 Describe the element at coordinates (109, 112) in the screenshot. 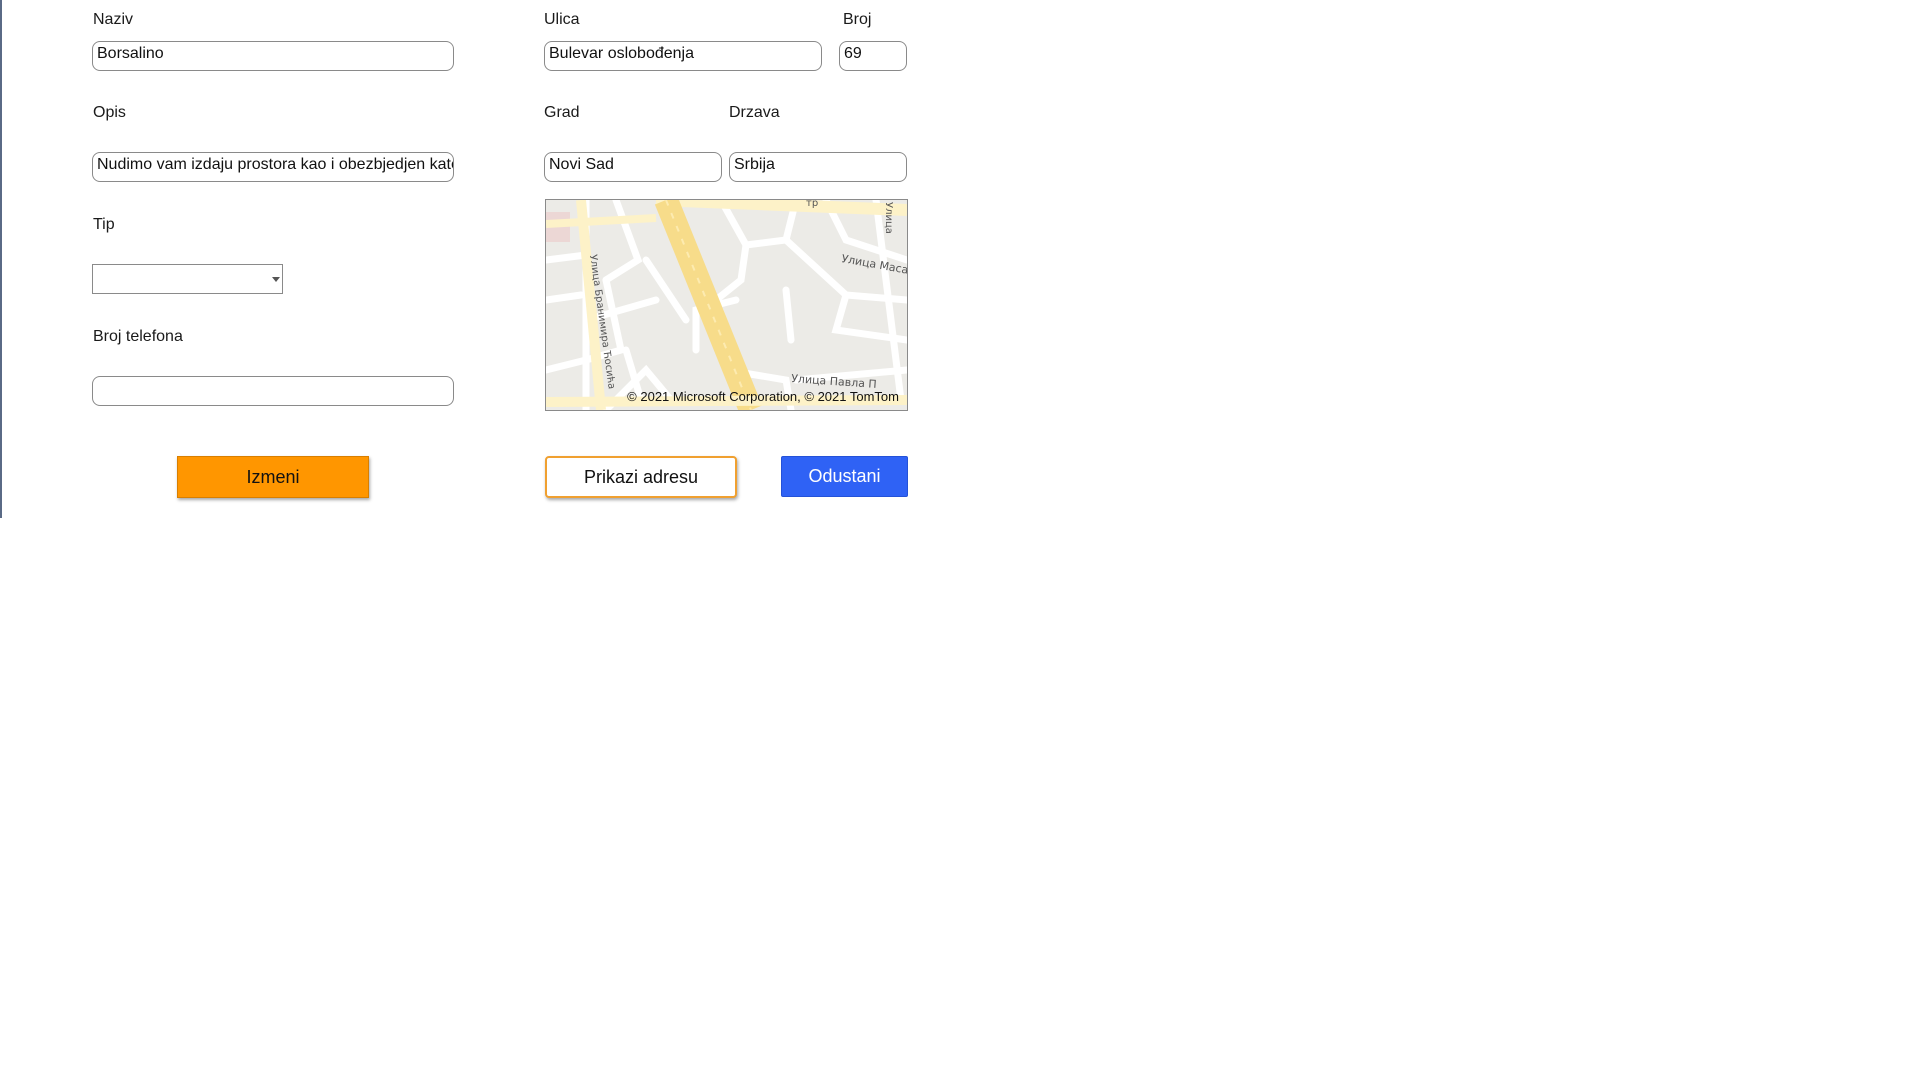

I see `opis-label: Opis` at that location.